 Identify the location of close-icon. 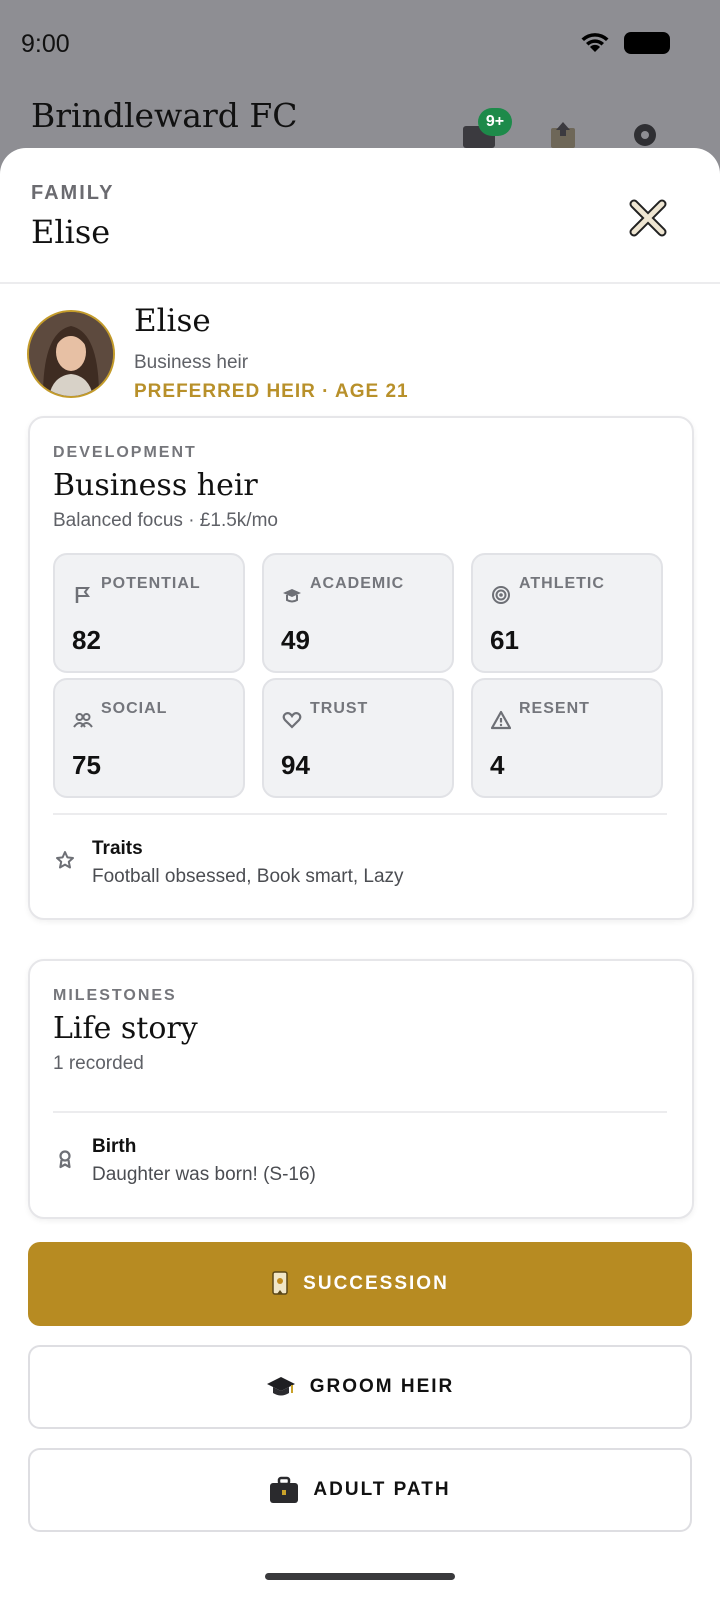
(648, 218).